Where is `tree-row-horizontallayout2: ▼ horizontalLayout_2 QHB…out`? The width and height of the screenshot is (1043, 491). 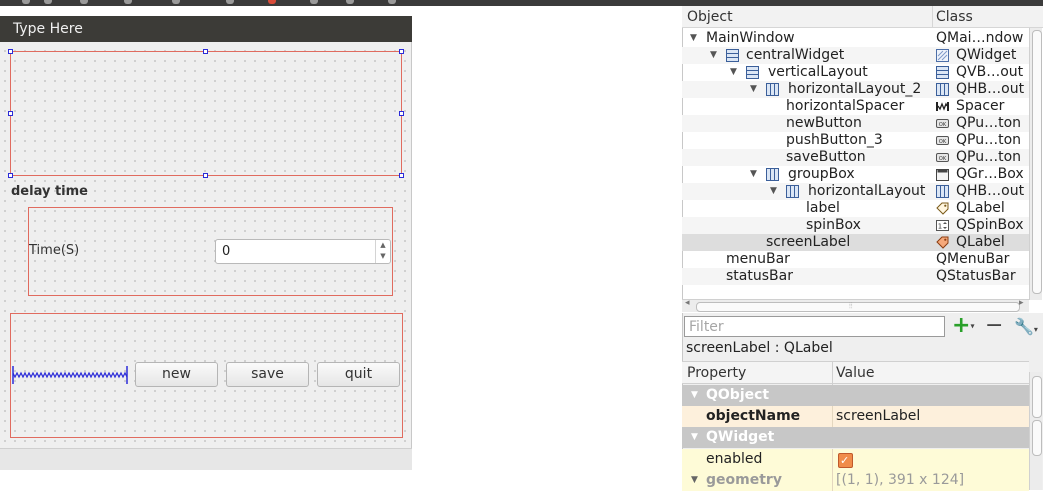
tree-row-horizontallayout2: ▼ horizontalLayout_2 QHB…out is located at coordinates (855, 89).